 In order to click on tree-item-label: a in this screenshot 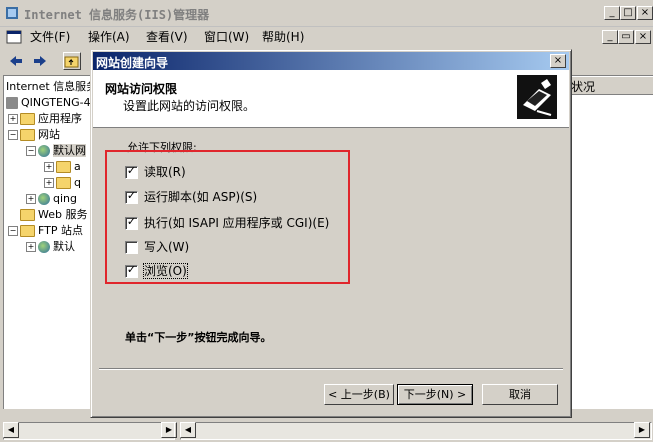, I will do `click(77, 166)`.